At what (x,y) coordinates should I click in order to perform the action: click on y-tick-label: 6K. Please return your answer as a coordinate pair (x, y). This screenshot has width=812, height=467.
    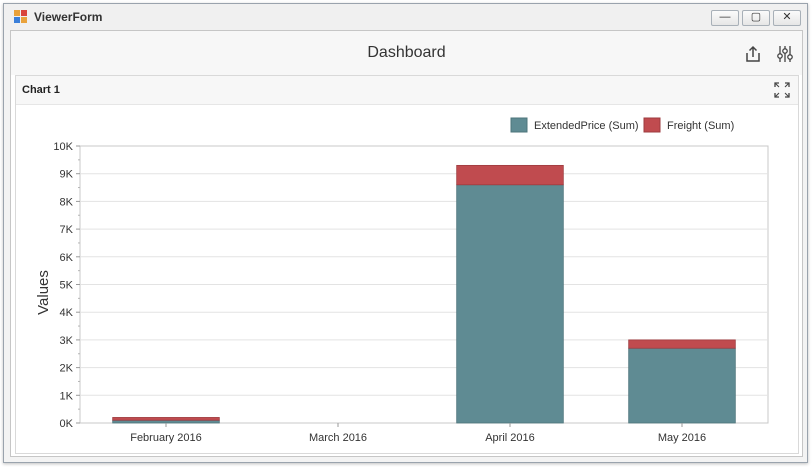
    Looking at the image, I should click on (67, 258).